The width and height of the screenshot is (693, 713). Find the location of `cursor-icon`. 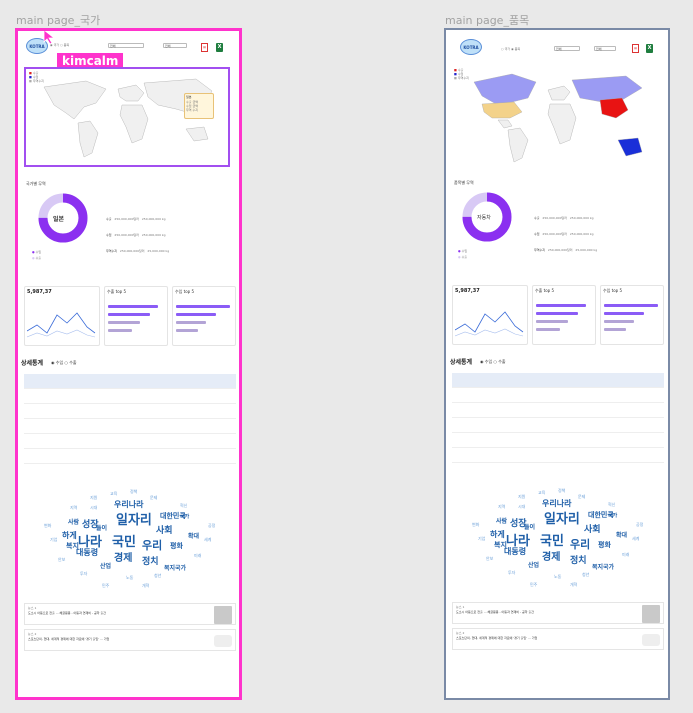

cursor-icon is located at coordinates (49, 38).